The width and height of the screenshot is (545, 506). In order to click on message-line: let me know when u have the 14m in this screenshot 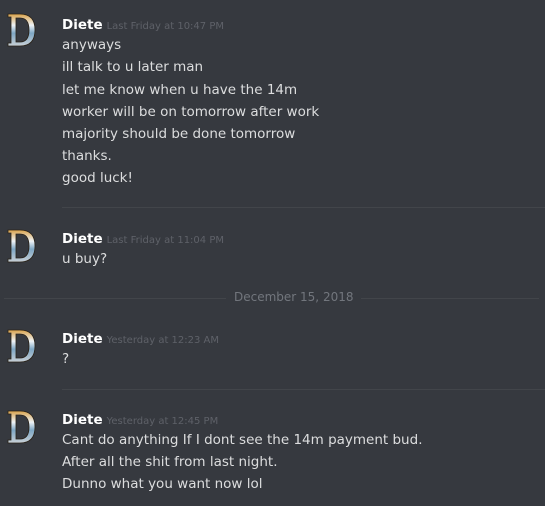, I will do `click(180, 90)`.